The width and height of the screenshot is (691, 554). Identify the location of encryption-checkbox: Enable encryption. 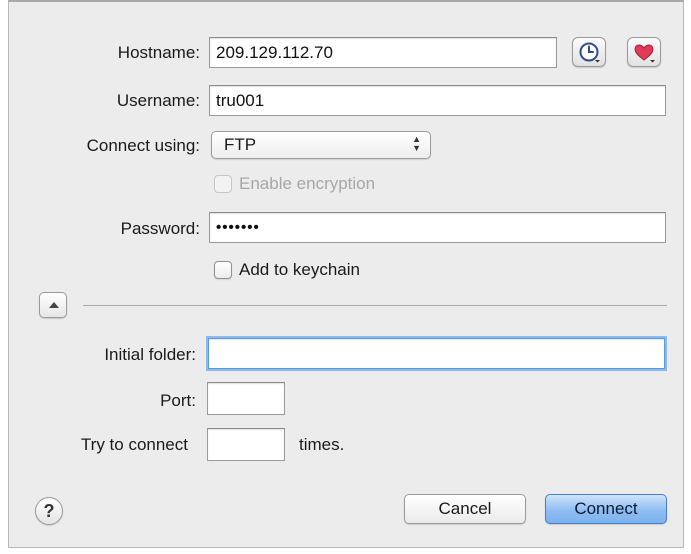
(294, 184).